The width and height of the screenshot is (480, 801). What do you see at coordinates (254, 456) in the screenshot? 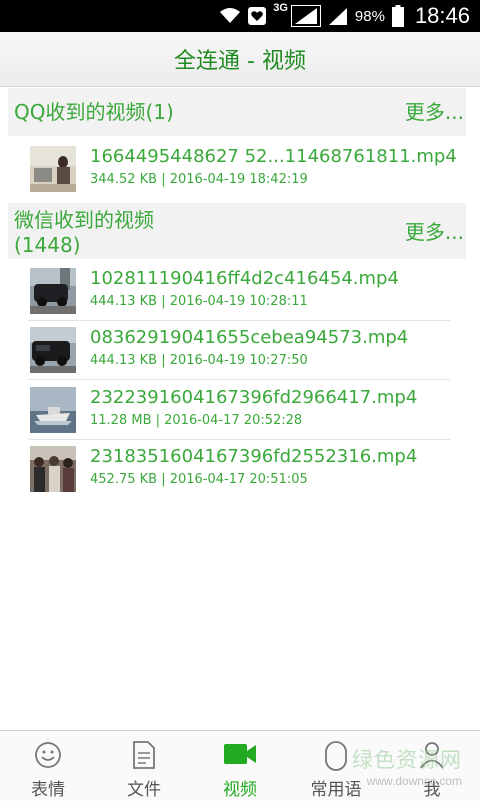
I see `video-filename: 2318351604167396fd2552316.mp4` at bounding box center [254, 456].